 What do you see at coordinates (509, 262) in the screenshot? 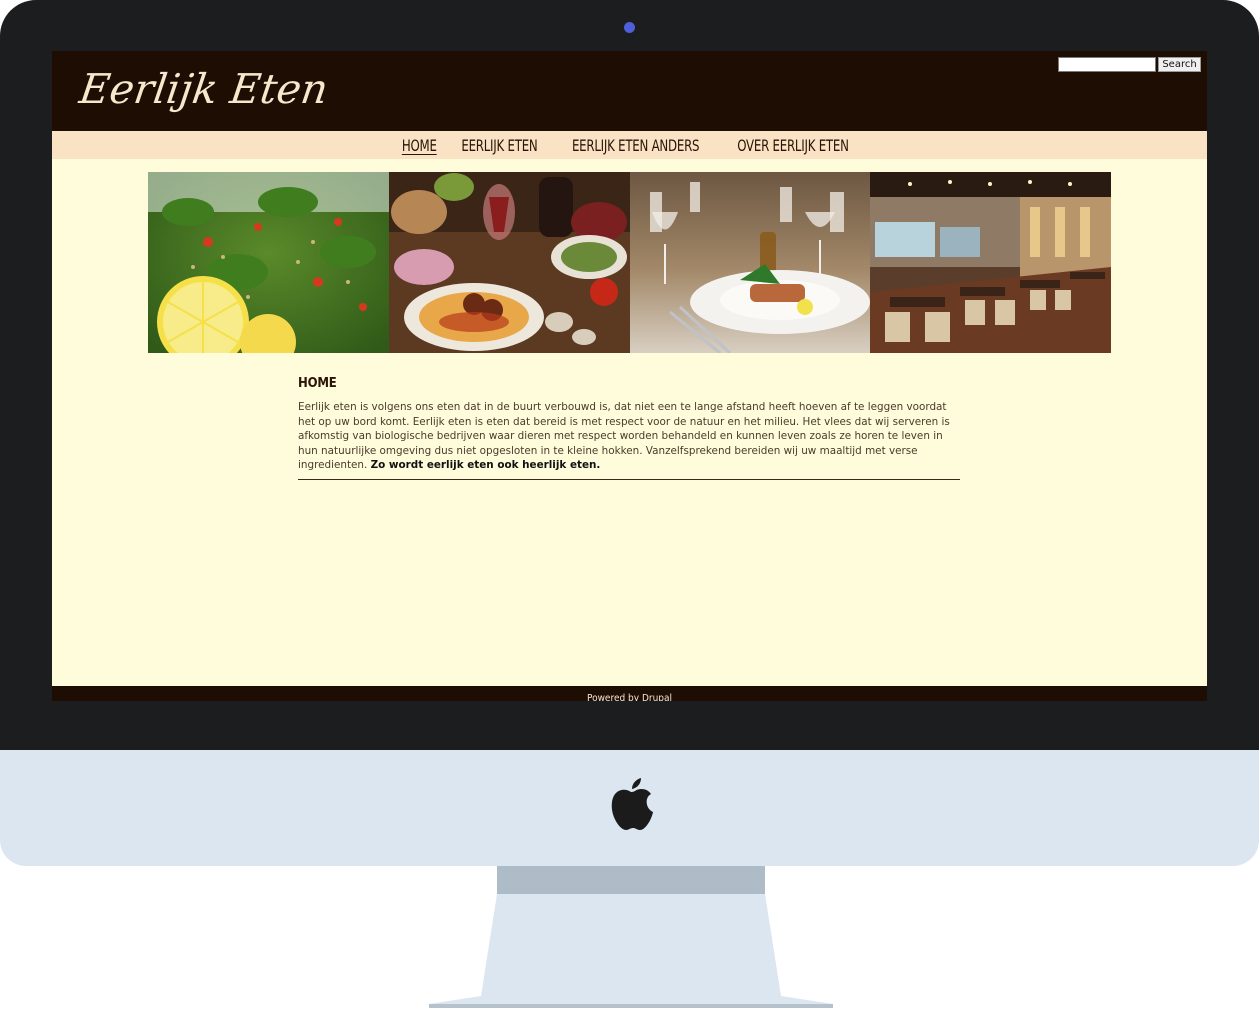
I see `italian-food-photo` at bounding box center [509, 262].